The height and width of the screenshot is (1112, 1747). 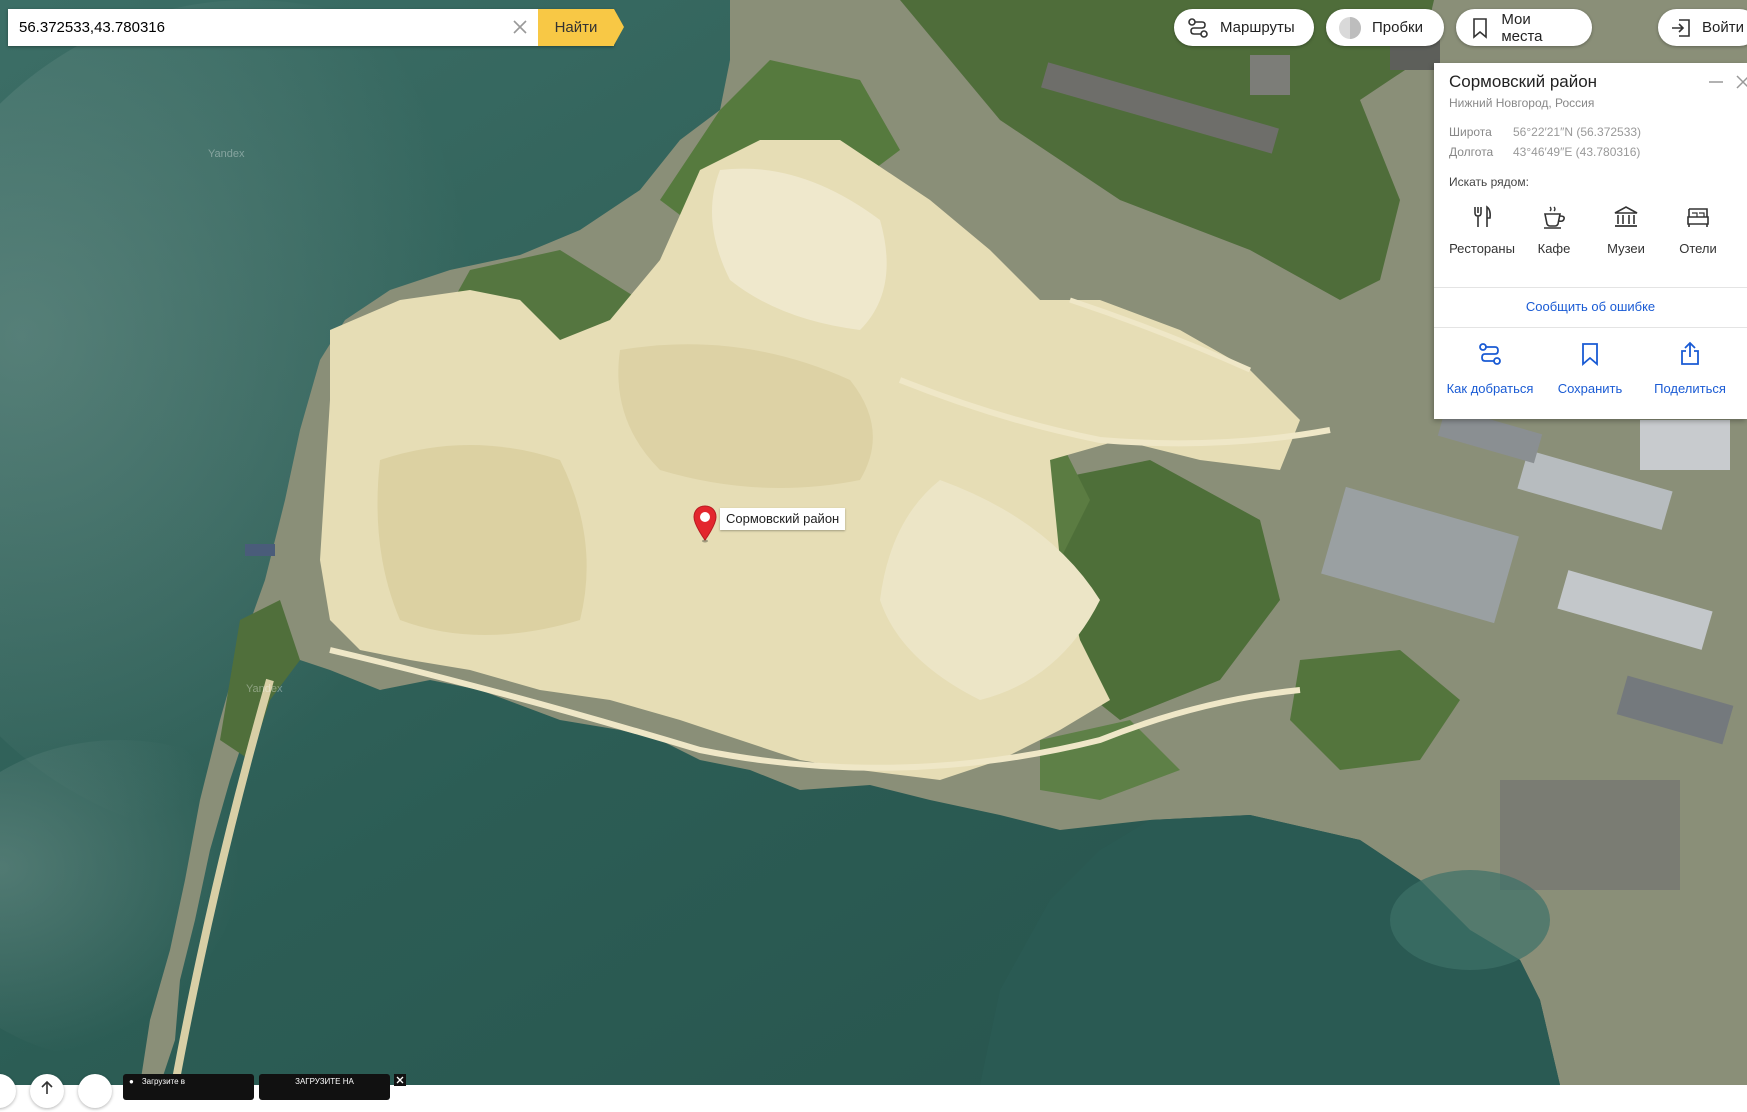 What do you see at coordinates (324, 1081) in the screenshot?
I see `google-play-label: ЗАГРУЗИТЕ НА` at bounding box center [324, 1081].